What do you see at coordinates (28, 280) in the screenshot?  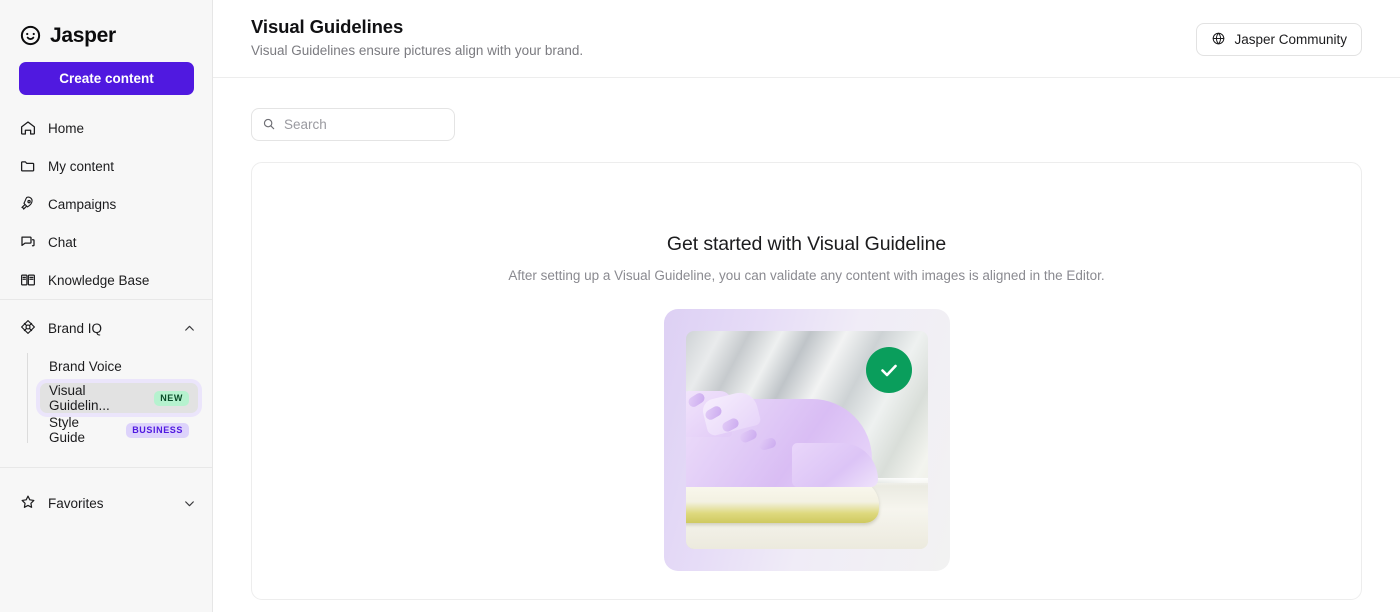 I see `book-icon` at bounding box center [28, 280].